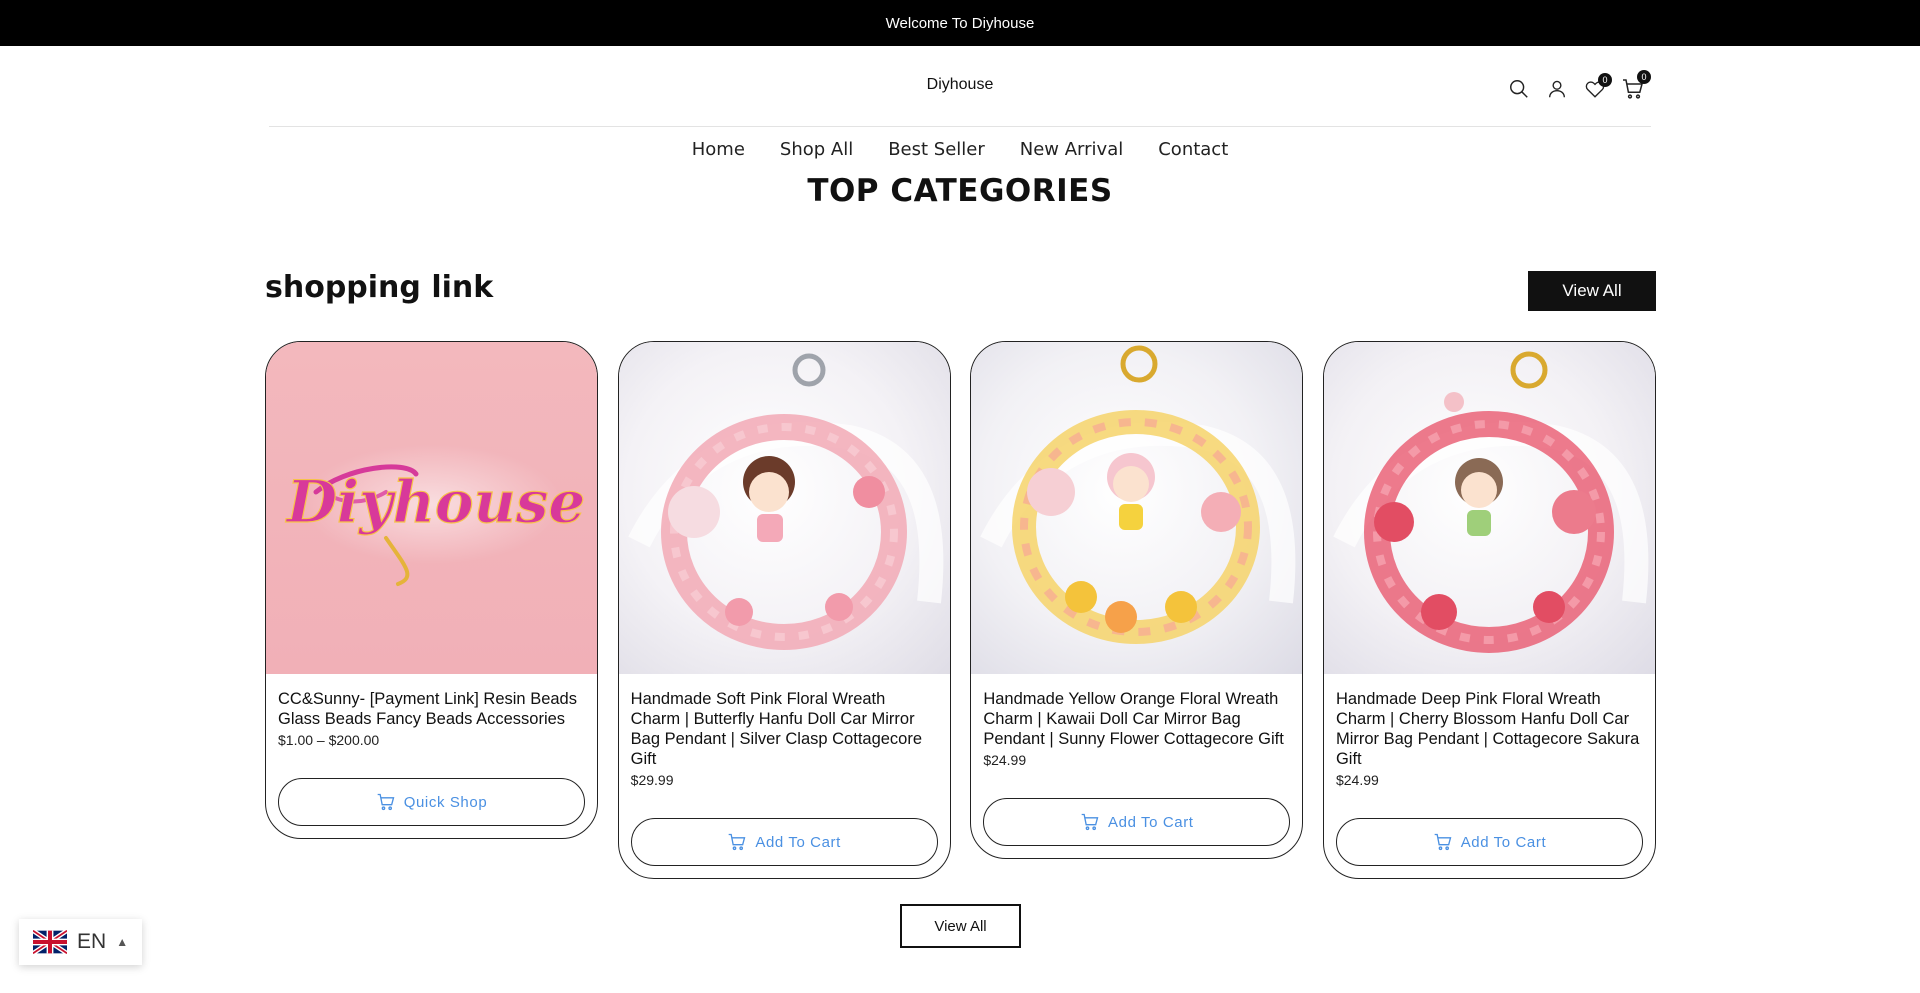 Image resolution: width=1920 pixels, height=993 pixels. What do you see at coordinates (1605, 80) in the screenshot?
I see `wishlist-count-badge: 0` at bounding box center [1605, 80].